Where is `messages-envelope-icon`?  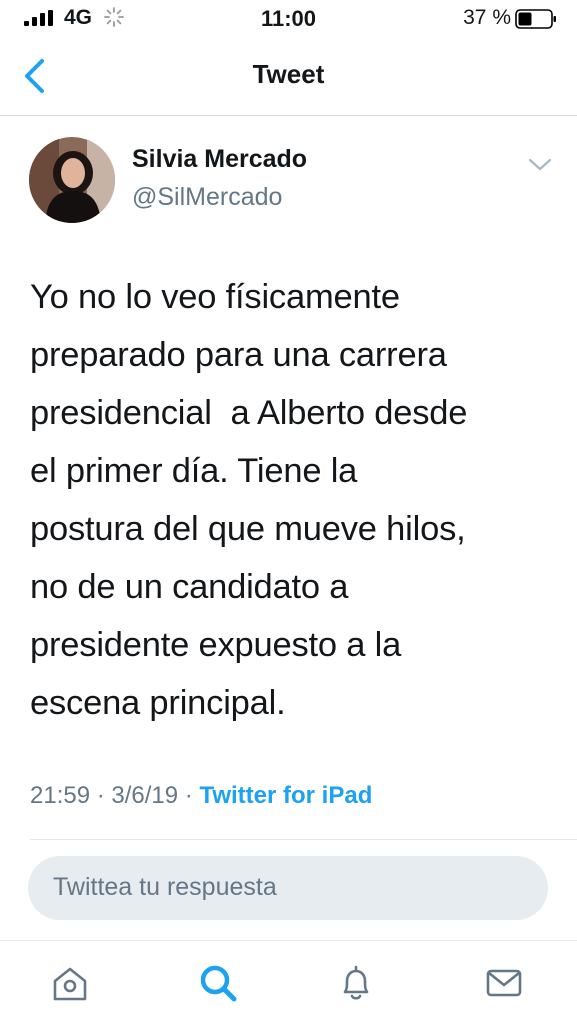 messages-envelope-icon is located at coordinates (504, 983).